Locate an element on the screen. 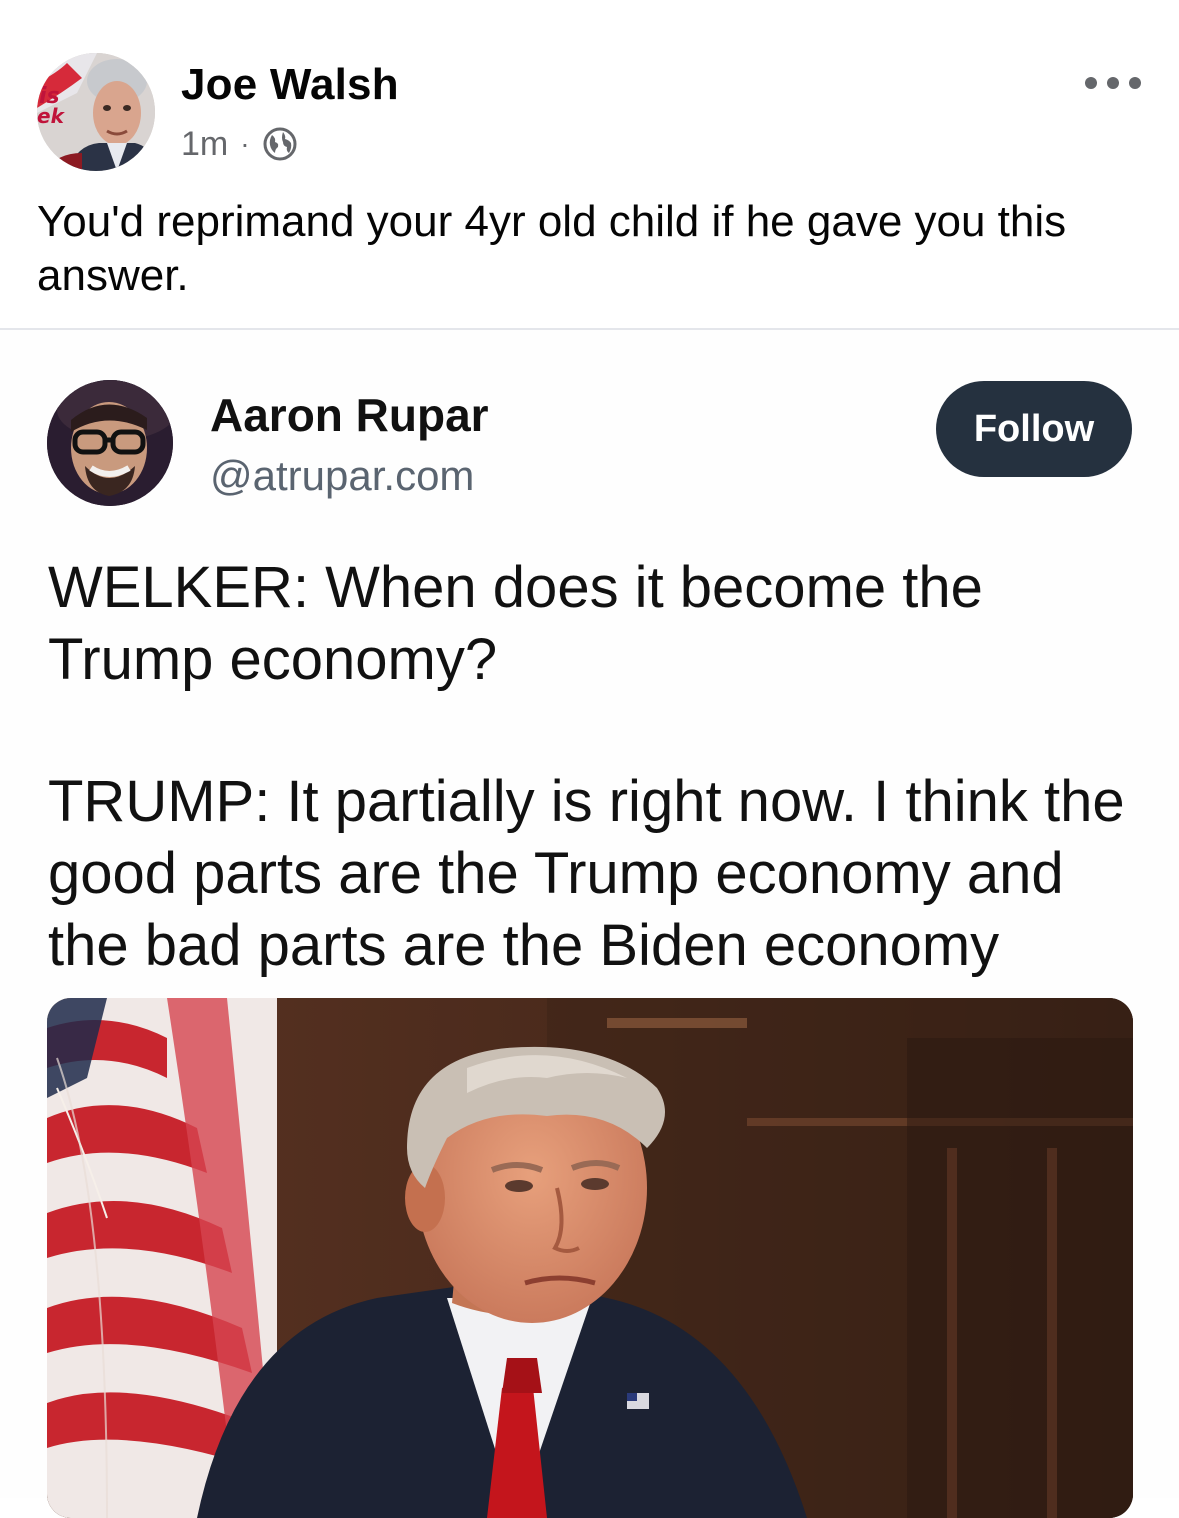  embed-author-name: Aaron Rupar is located at coordinates (349, 415).